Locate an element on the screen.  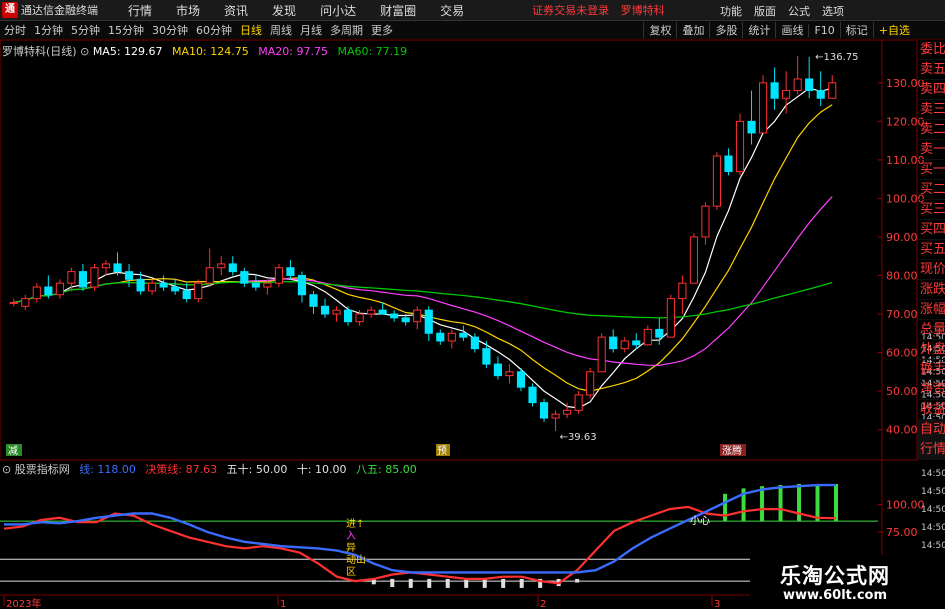
side-item-bid-ratio: 委比 is located at coordinates (931, 50).